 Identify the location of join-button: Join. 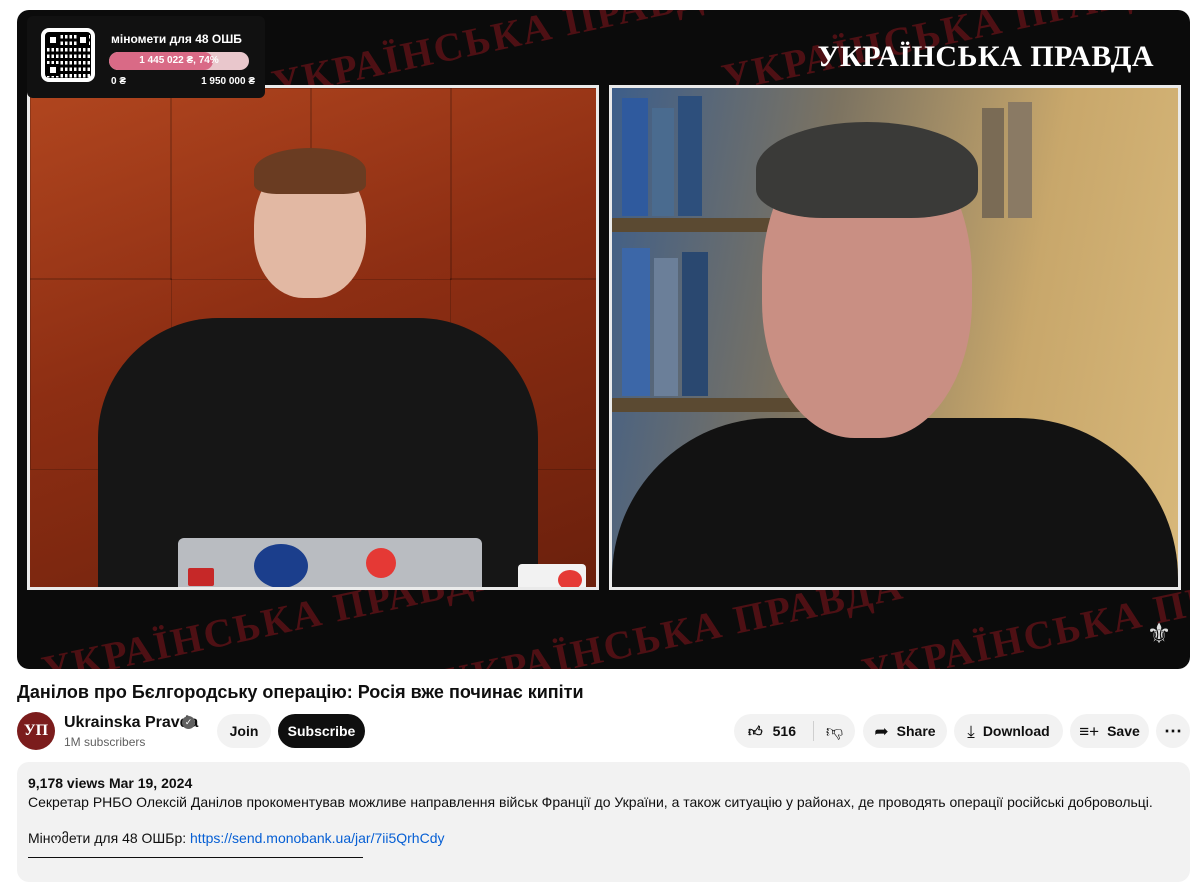
(244, 731).